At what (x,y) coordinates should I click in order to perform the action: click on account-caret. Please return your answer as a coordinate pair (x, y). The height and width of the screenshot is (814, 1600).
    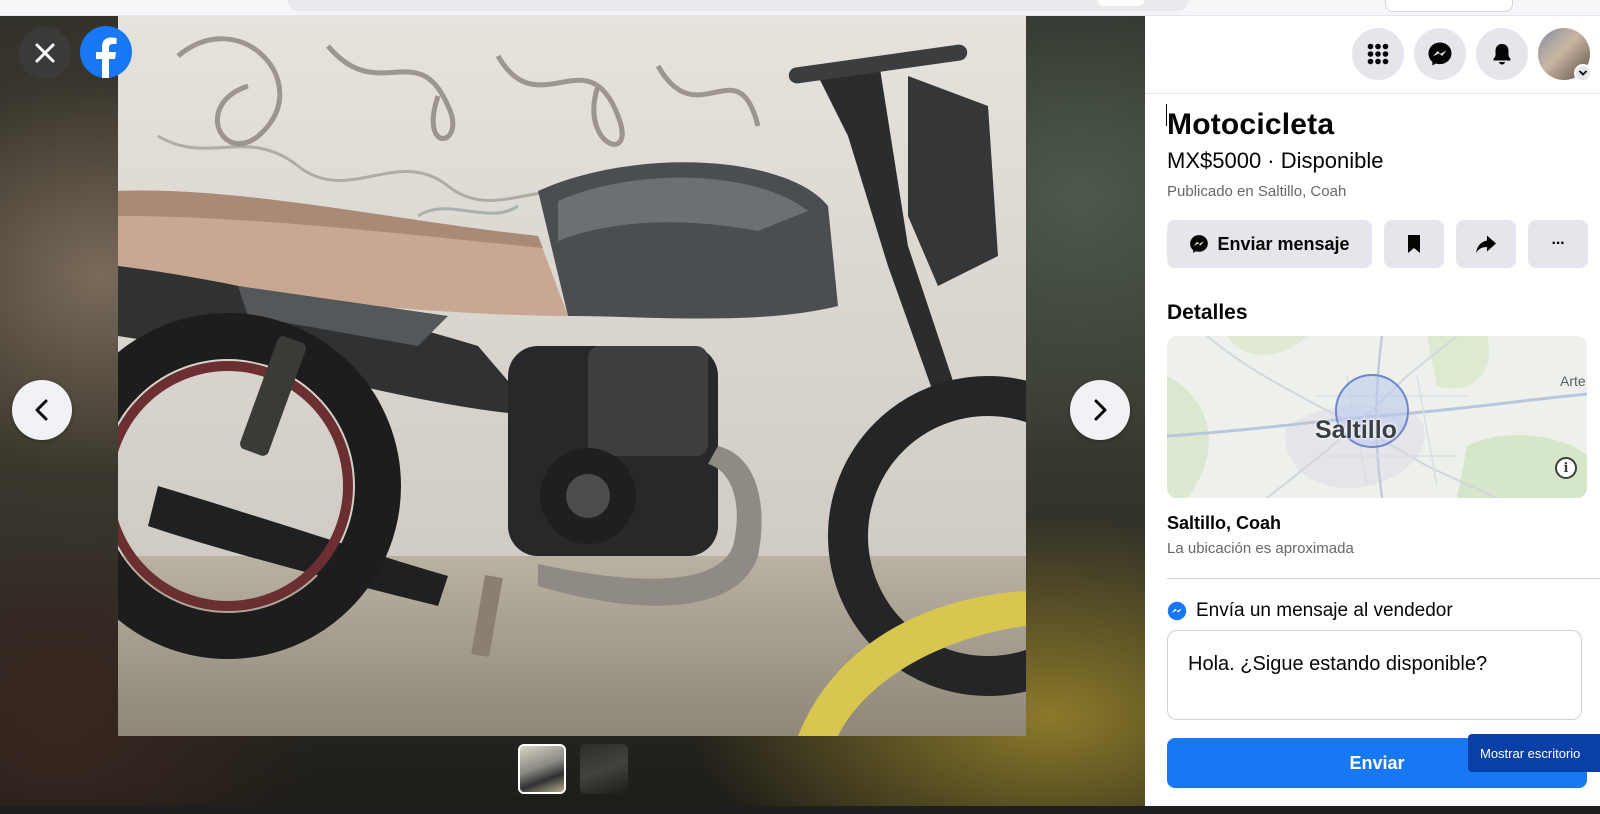
    Looking at the image, I should click on (1583, 73).